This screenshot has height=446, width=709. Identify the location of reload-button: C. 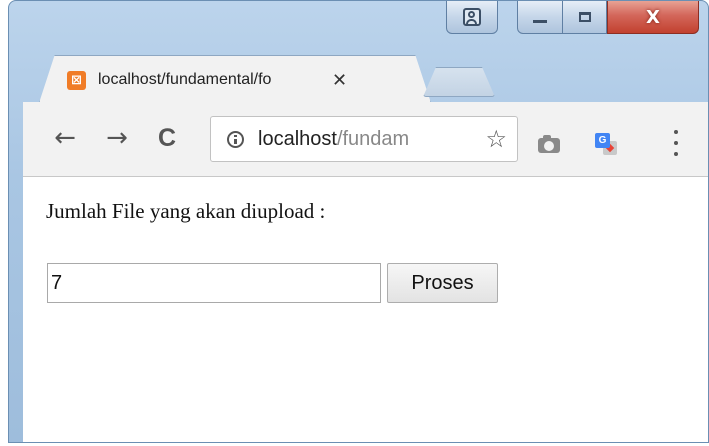
(167, 138).